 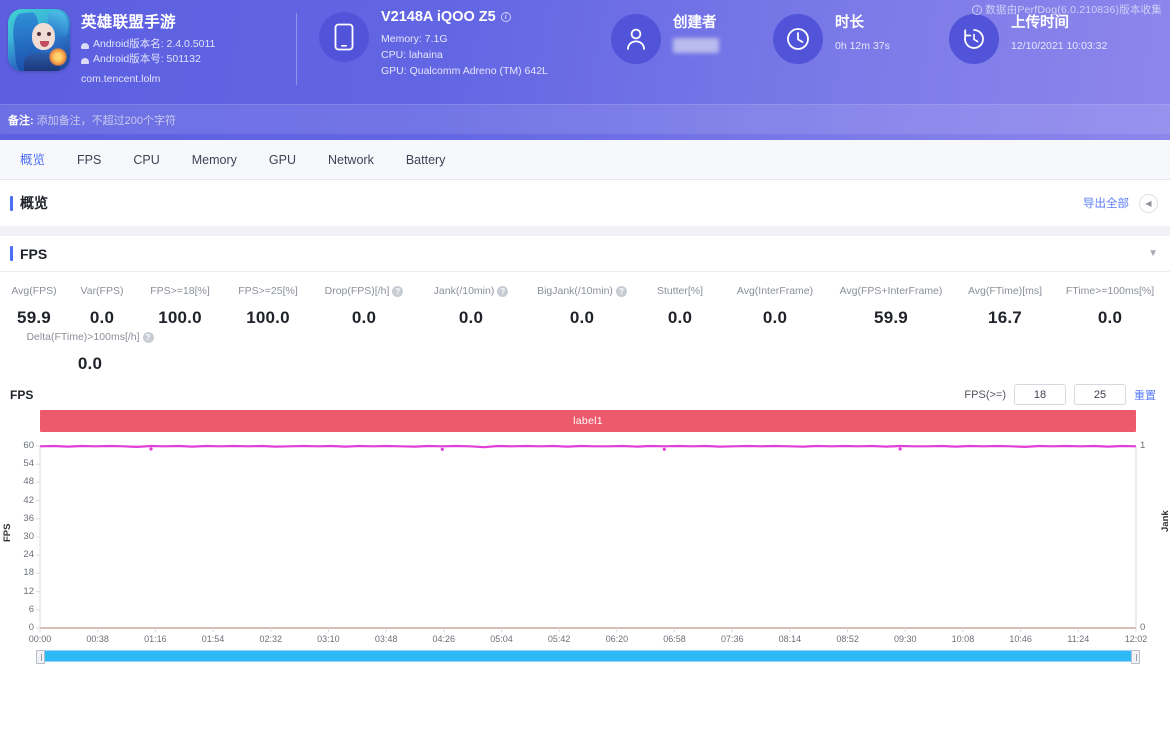 What do you see at coordinates (351, 160) in the screenshot?
I see `tab-network: Network` at bounding box center [351, 160].